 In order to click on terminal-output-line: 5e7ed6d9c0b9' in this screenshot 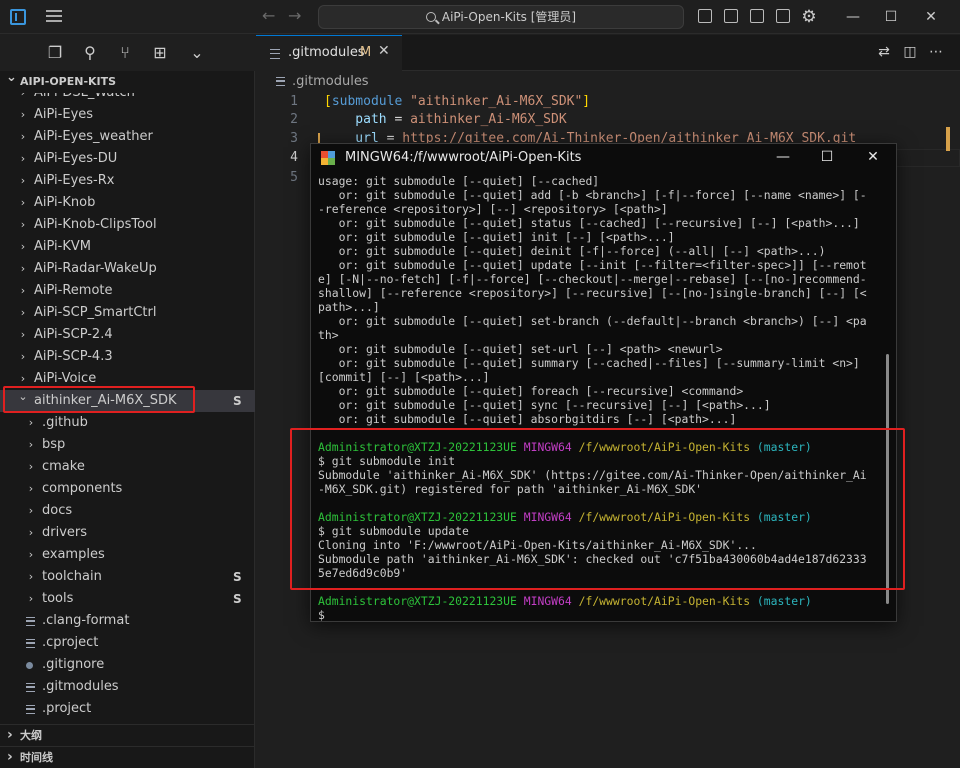, I will do `click(363, 573)`.